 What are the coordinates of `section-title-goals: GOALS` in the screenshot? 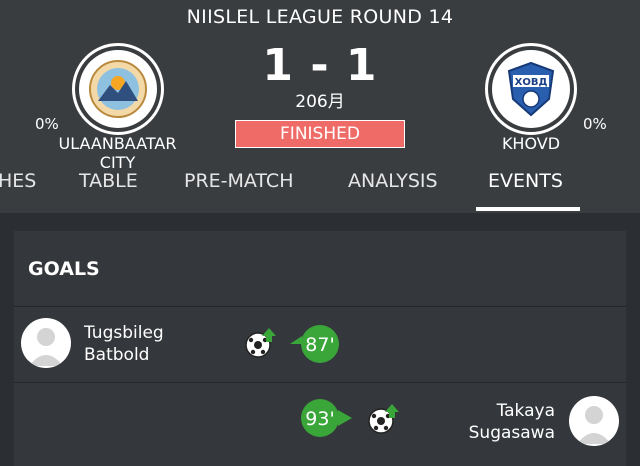 It's located at (64, 269).